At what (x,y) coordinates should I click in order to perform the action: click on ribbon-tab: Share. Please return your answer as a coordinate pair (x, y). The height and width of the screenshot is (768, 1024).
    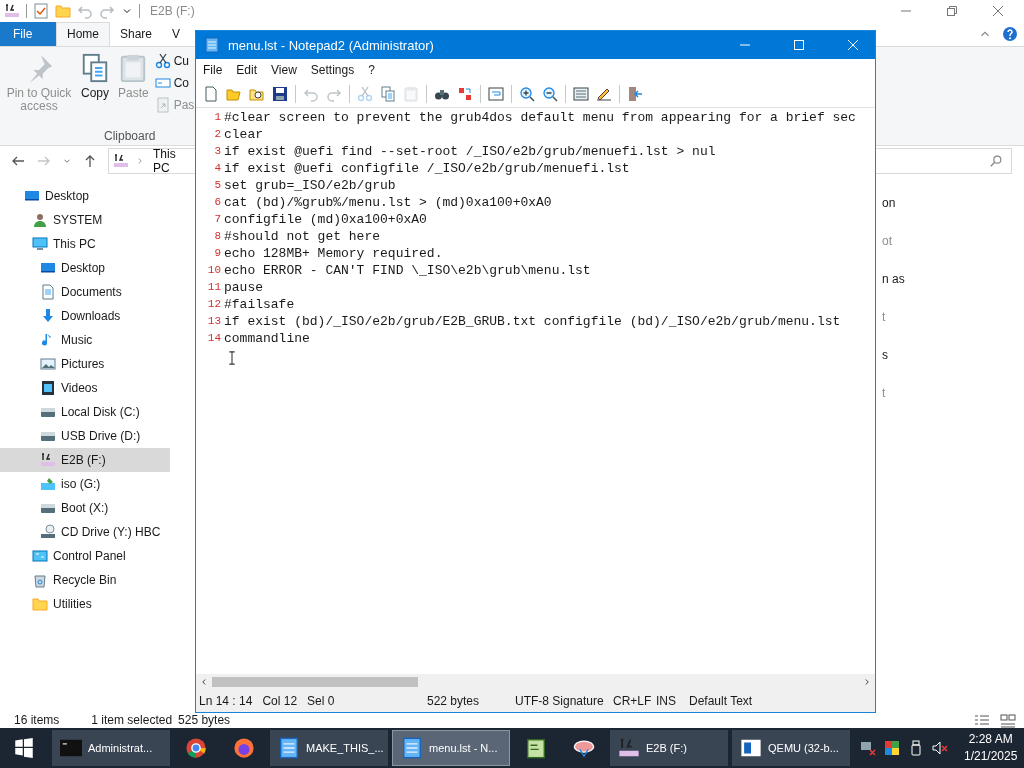
    Looking at the image, I should click on (136, 34).